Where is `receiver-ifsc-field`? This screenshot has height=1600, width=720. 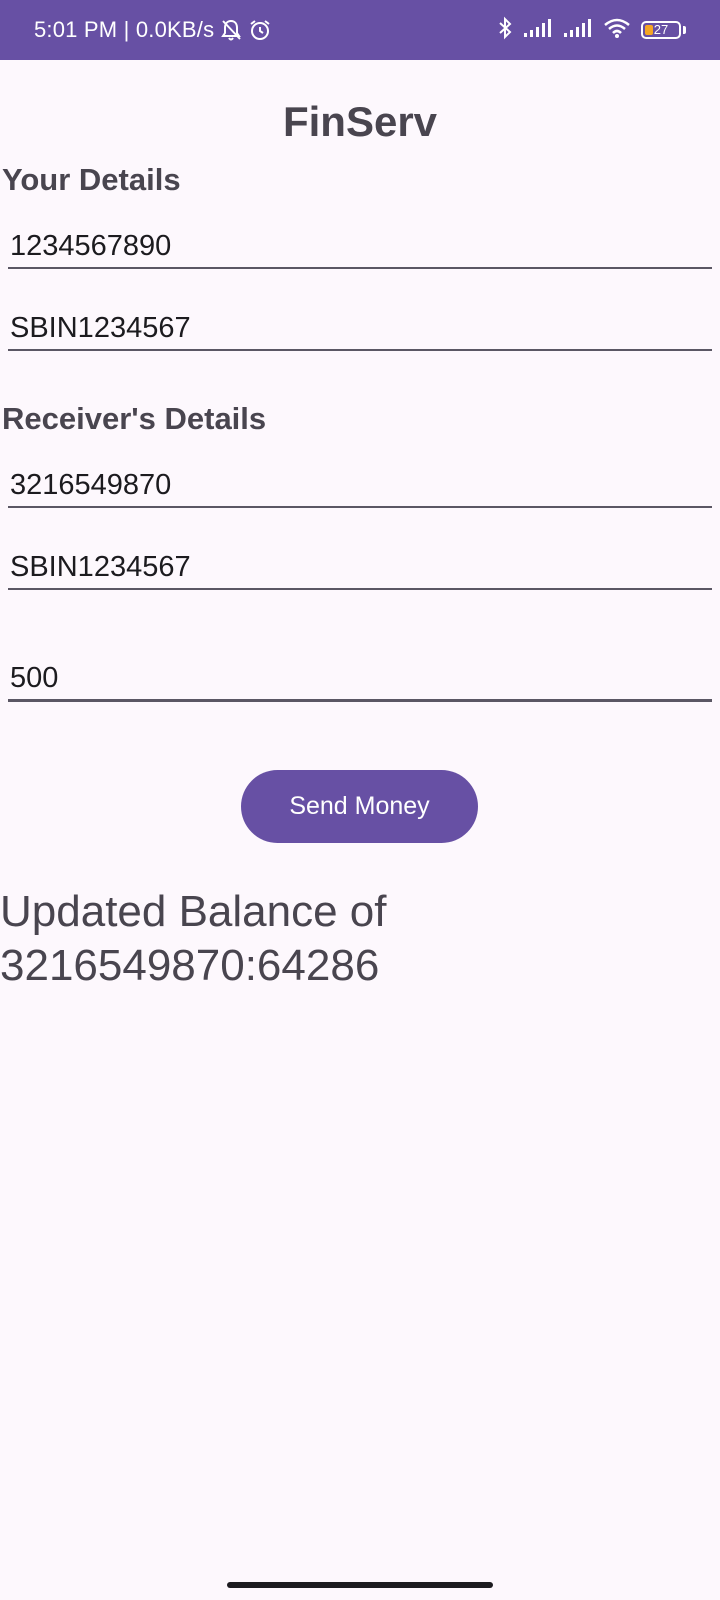 receiver-ifsc-field is located at coordinates (360, 568).